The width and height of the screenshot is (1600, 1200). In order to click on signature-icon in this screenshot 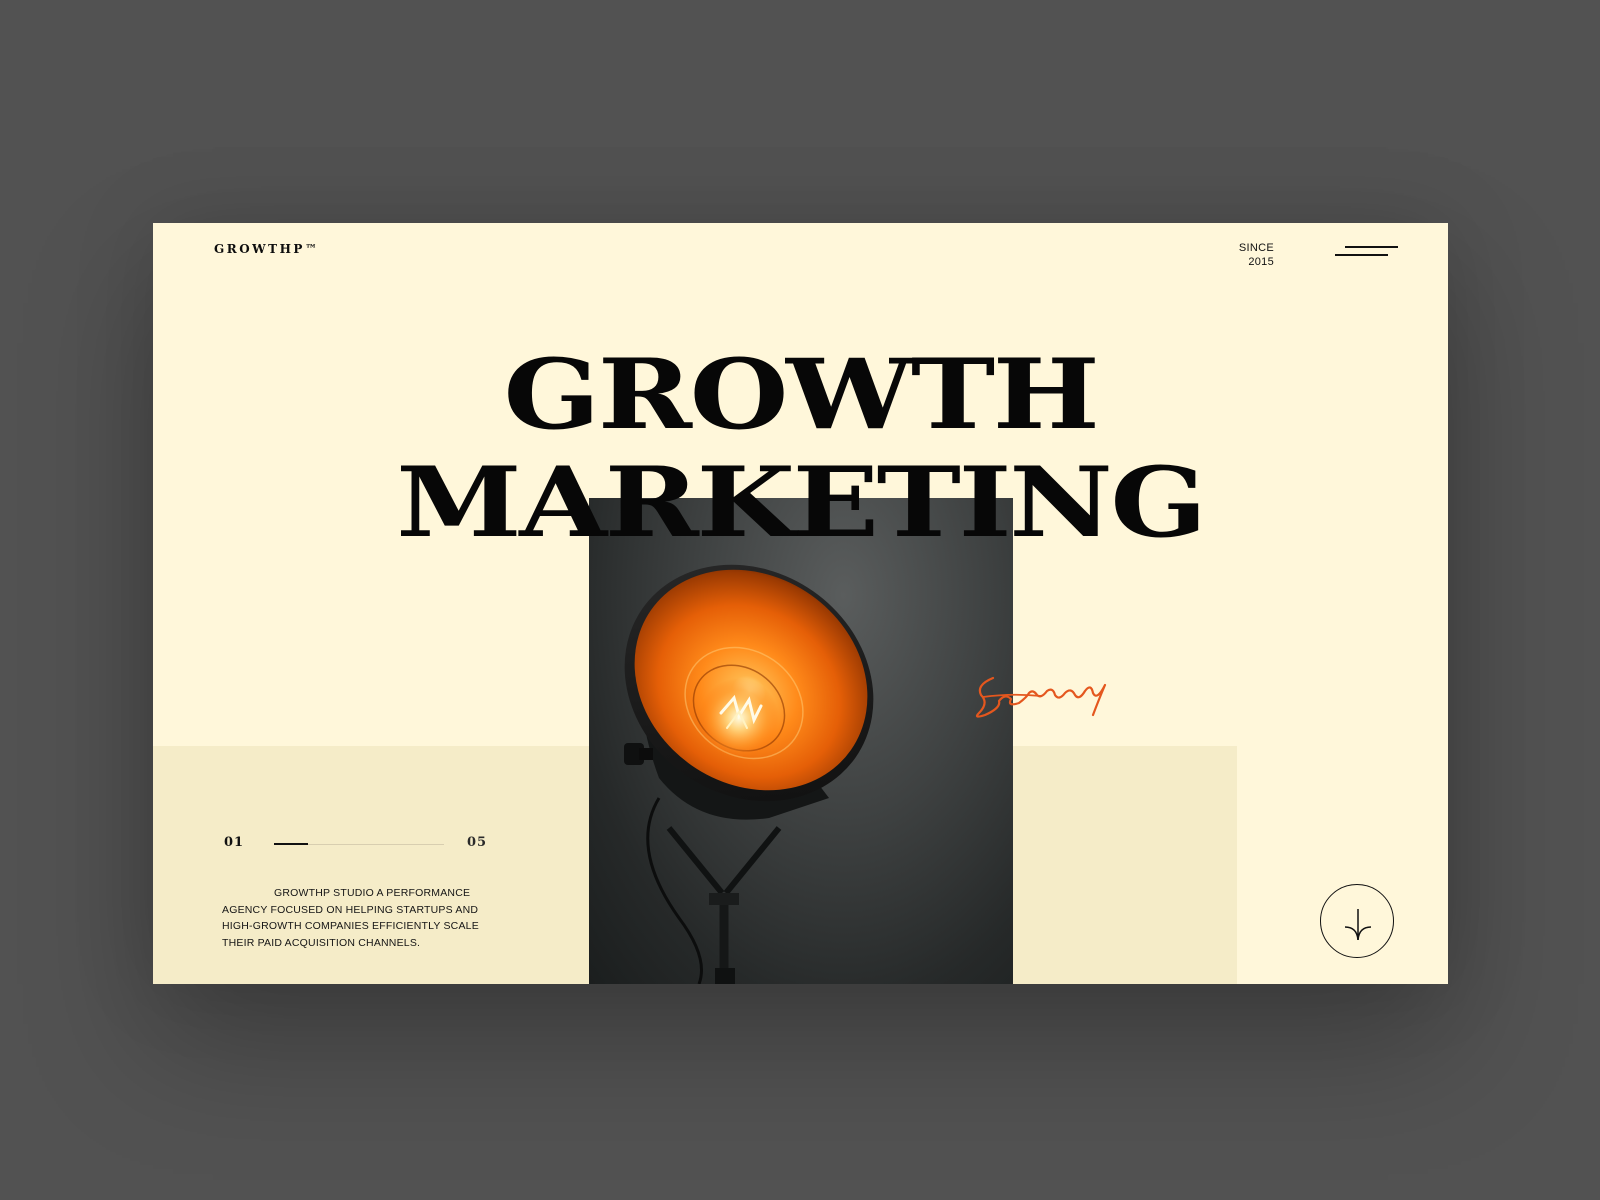, I will do `click(1041, 697)`.